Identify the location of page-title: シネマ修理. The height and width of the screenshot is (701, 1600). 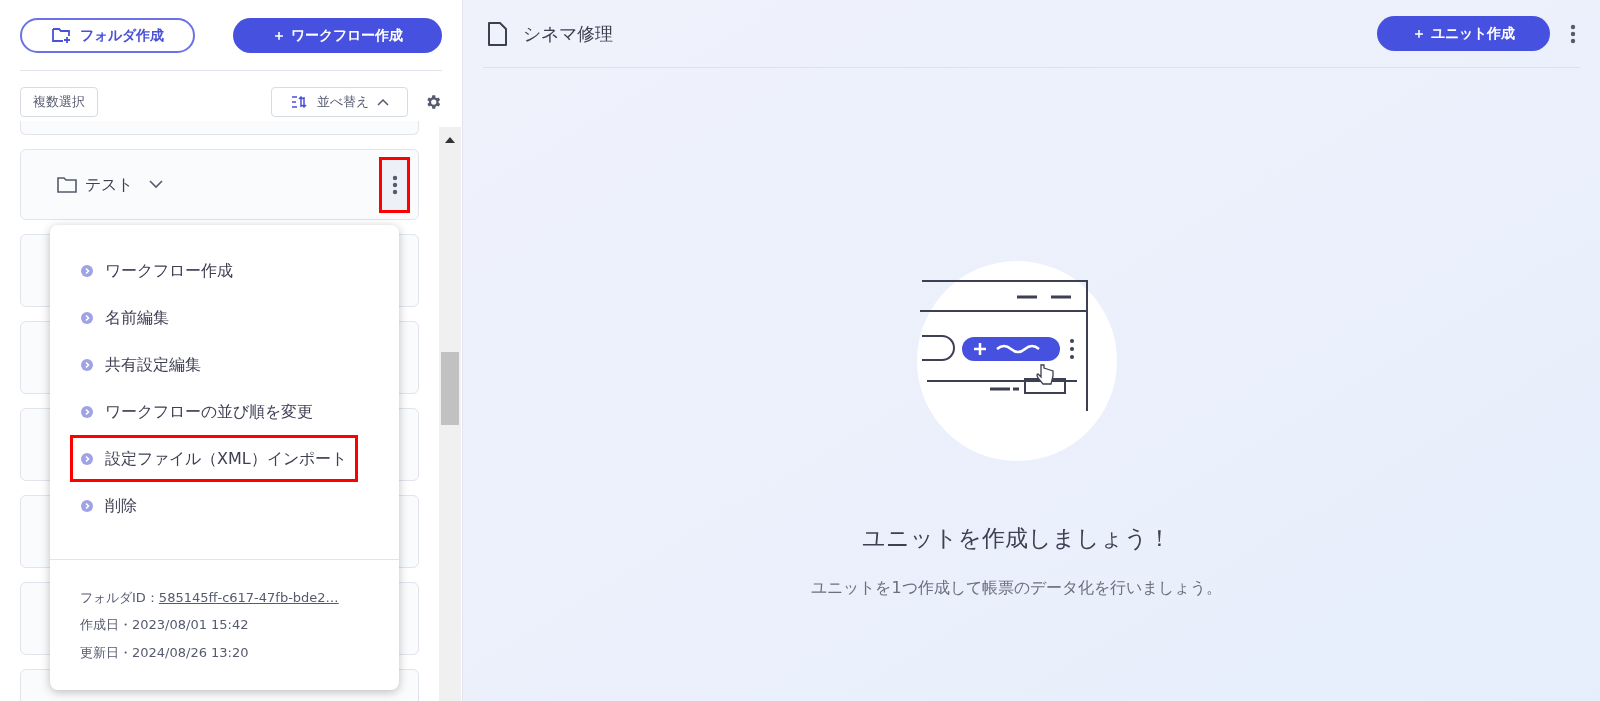
(568, 34).